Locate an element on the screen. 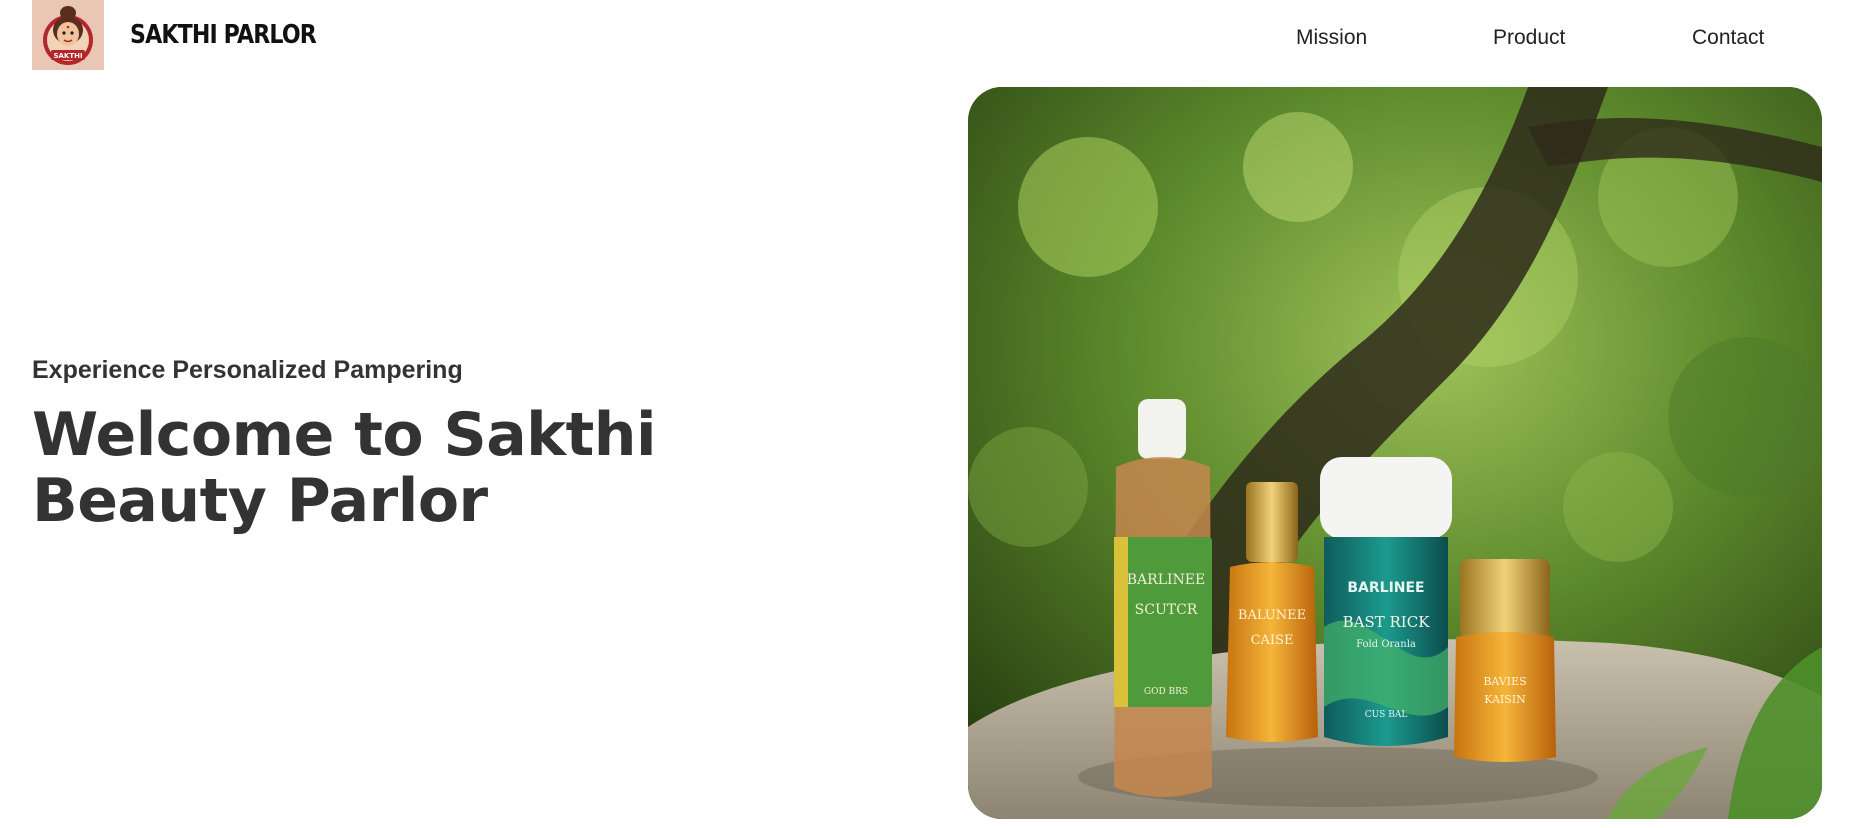 The image size is (1866, 828). svg-text: BAVIES is located at coordinates (1504, 681).